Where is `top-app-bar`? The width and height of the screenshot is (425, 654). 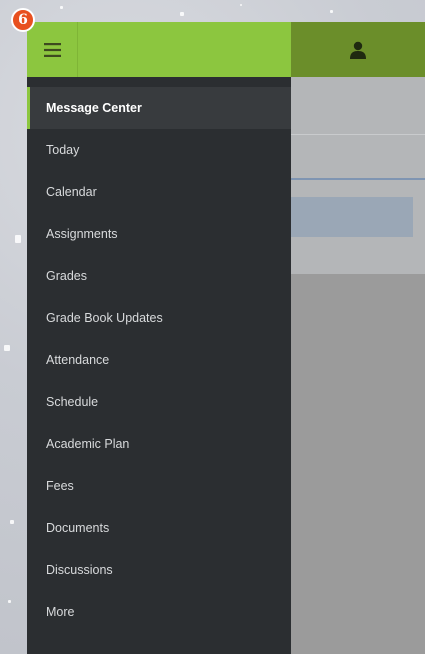 top-app-bar is located at coordinates (226, 49).